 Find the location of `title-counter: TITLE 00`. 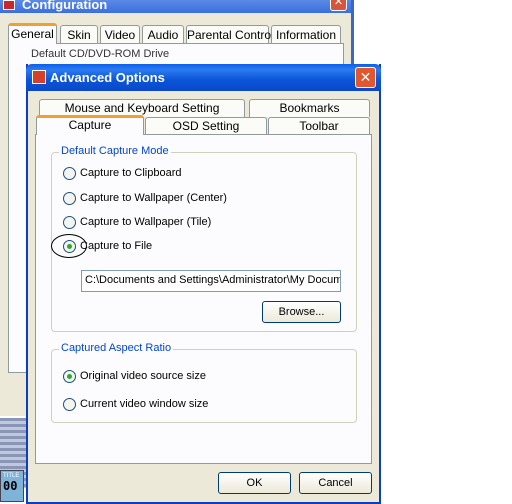

title-counter: TITLE 00 is located at coordinates (12, 486).